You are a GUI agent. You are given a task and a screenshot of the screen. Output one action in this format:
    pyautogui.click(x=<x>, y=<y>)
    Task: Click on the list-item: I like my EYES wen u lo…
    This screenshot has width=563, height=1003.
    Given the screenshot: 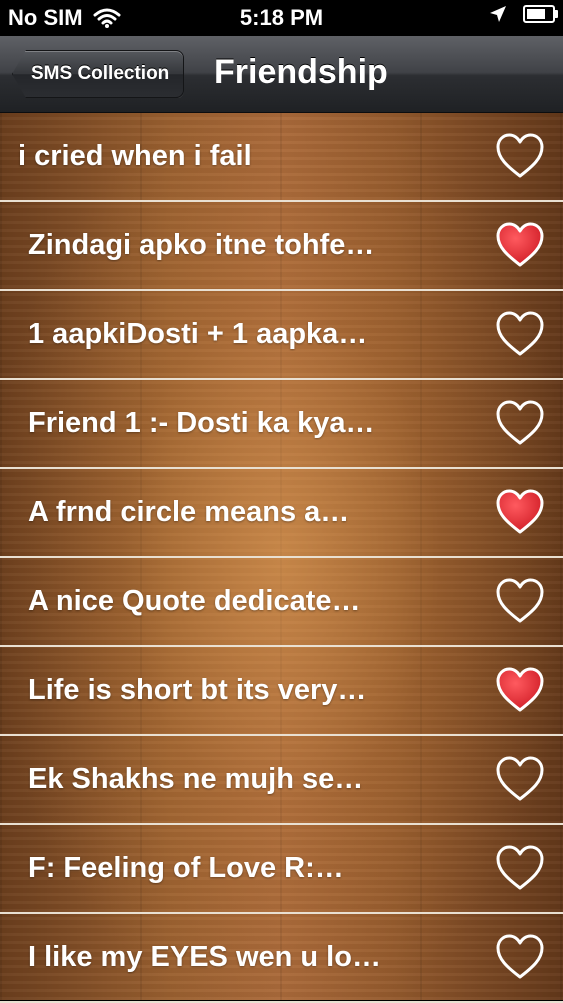 What is the action you would take?
    pyautogui.click(x=281, y=958)
    